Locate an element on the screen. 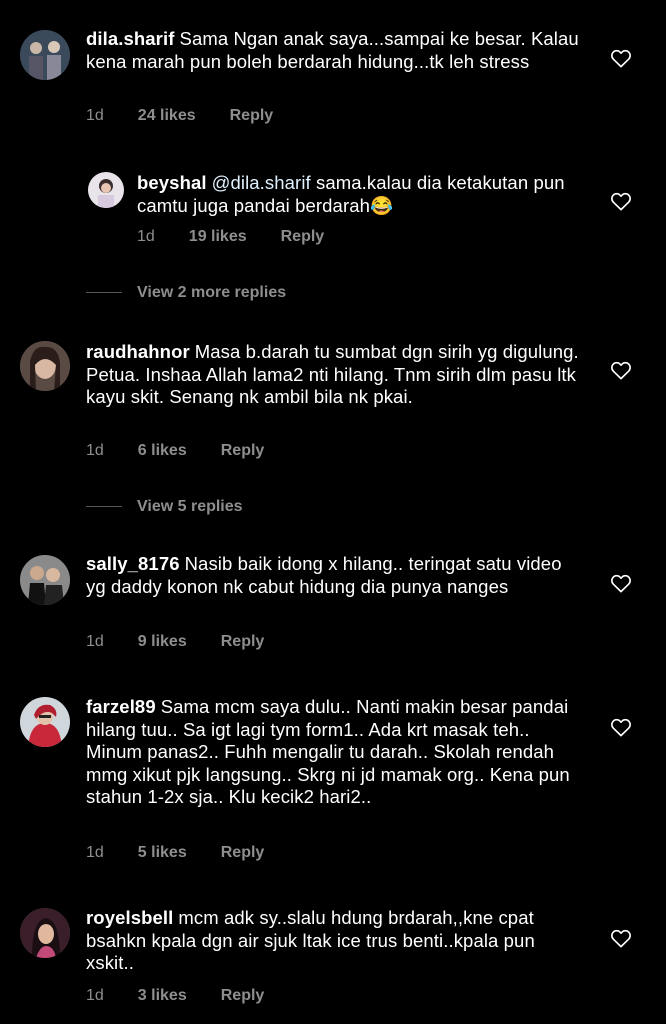  view-more-replies-button: View 2 more replies is located at coordinates (186, 293).